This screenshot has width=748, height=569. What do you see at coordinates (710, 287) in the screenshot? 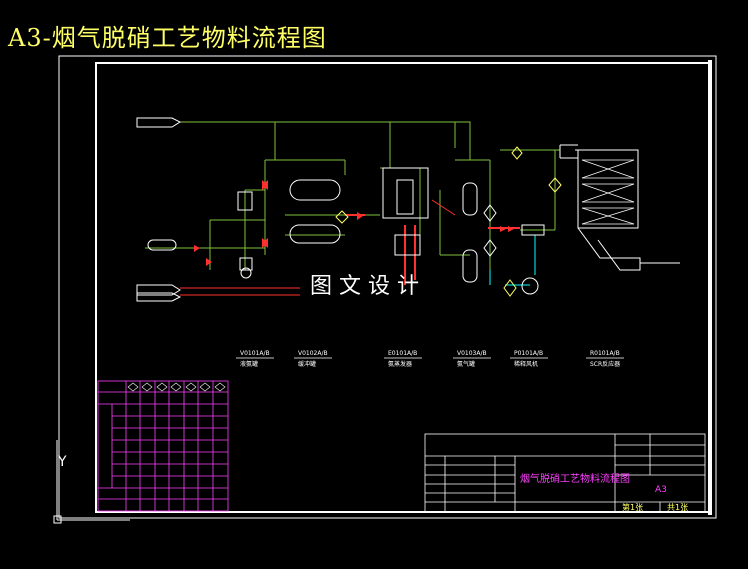
I see `border-shadow` at bounding box center [710, 287].